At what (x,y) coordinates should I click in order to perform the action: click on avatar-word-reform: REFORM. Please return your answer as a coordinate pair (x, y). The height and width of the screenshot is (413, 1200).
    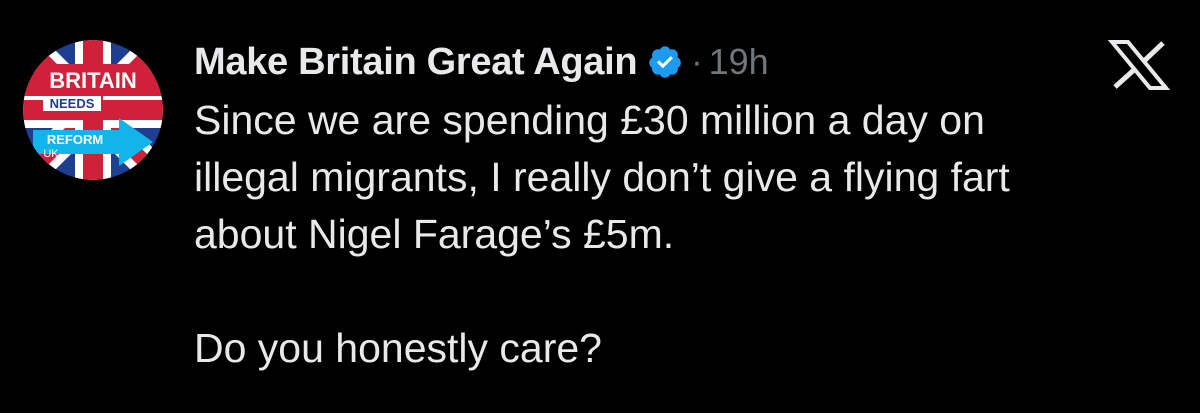
    Looking at the image, I should click on (75, 139).